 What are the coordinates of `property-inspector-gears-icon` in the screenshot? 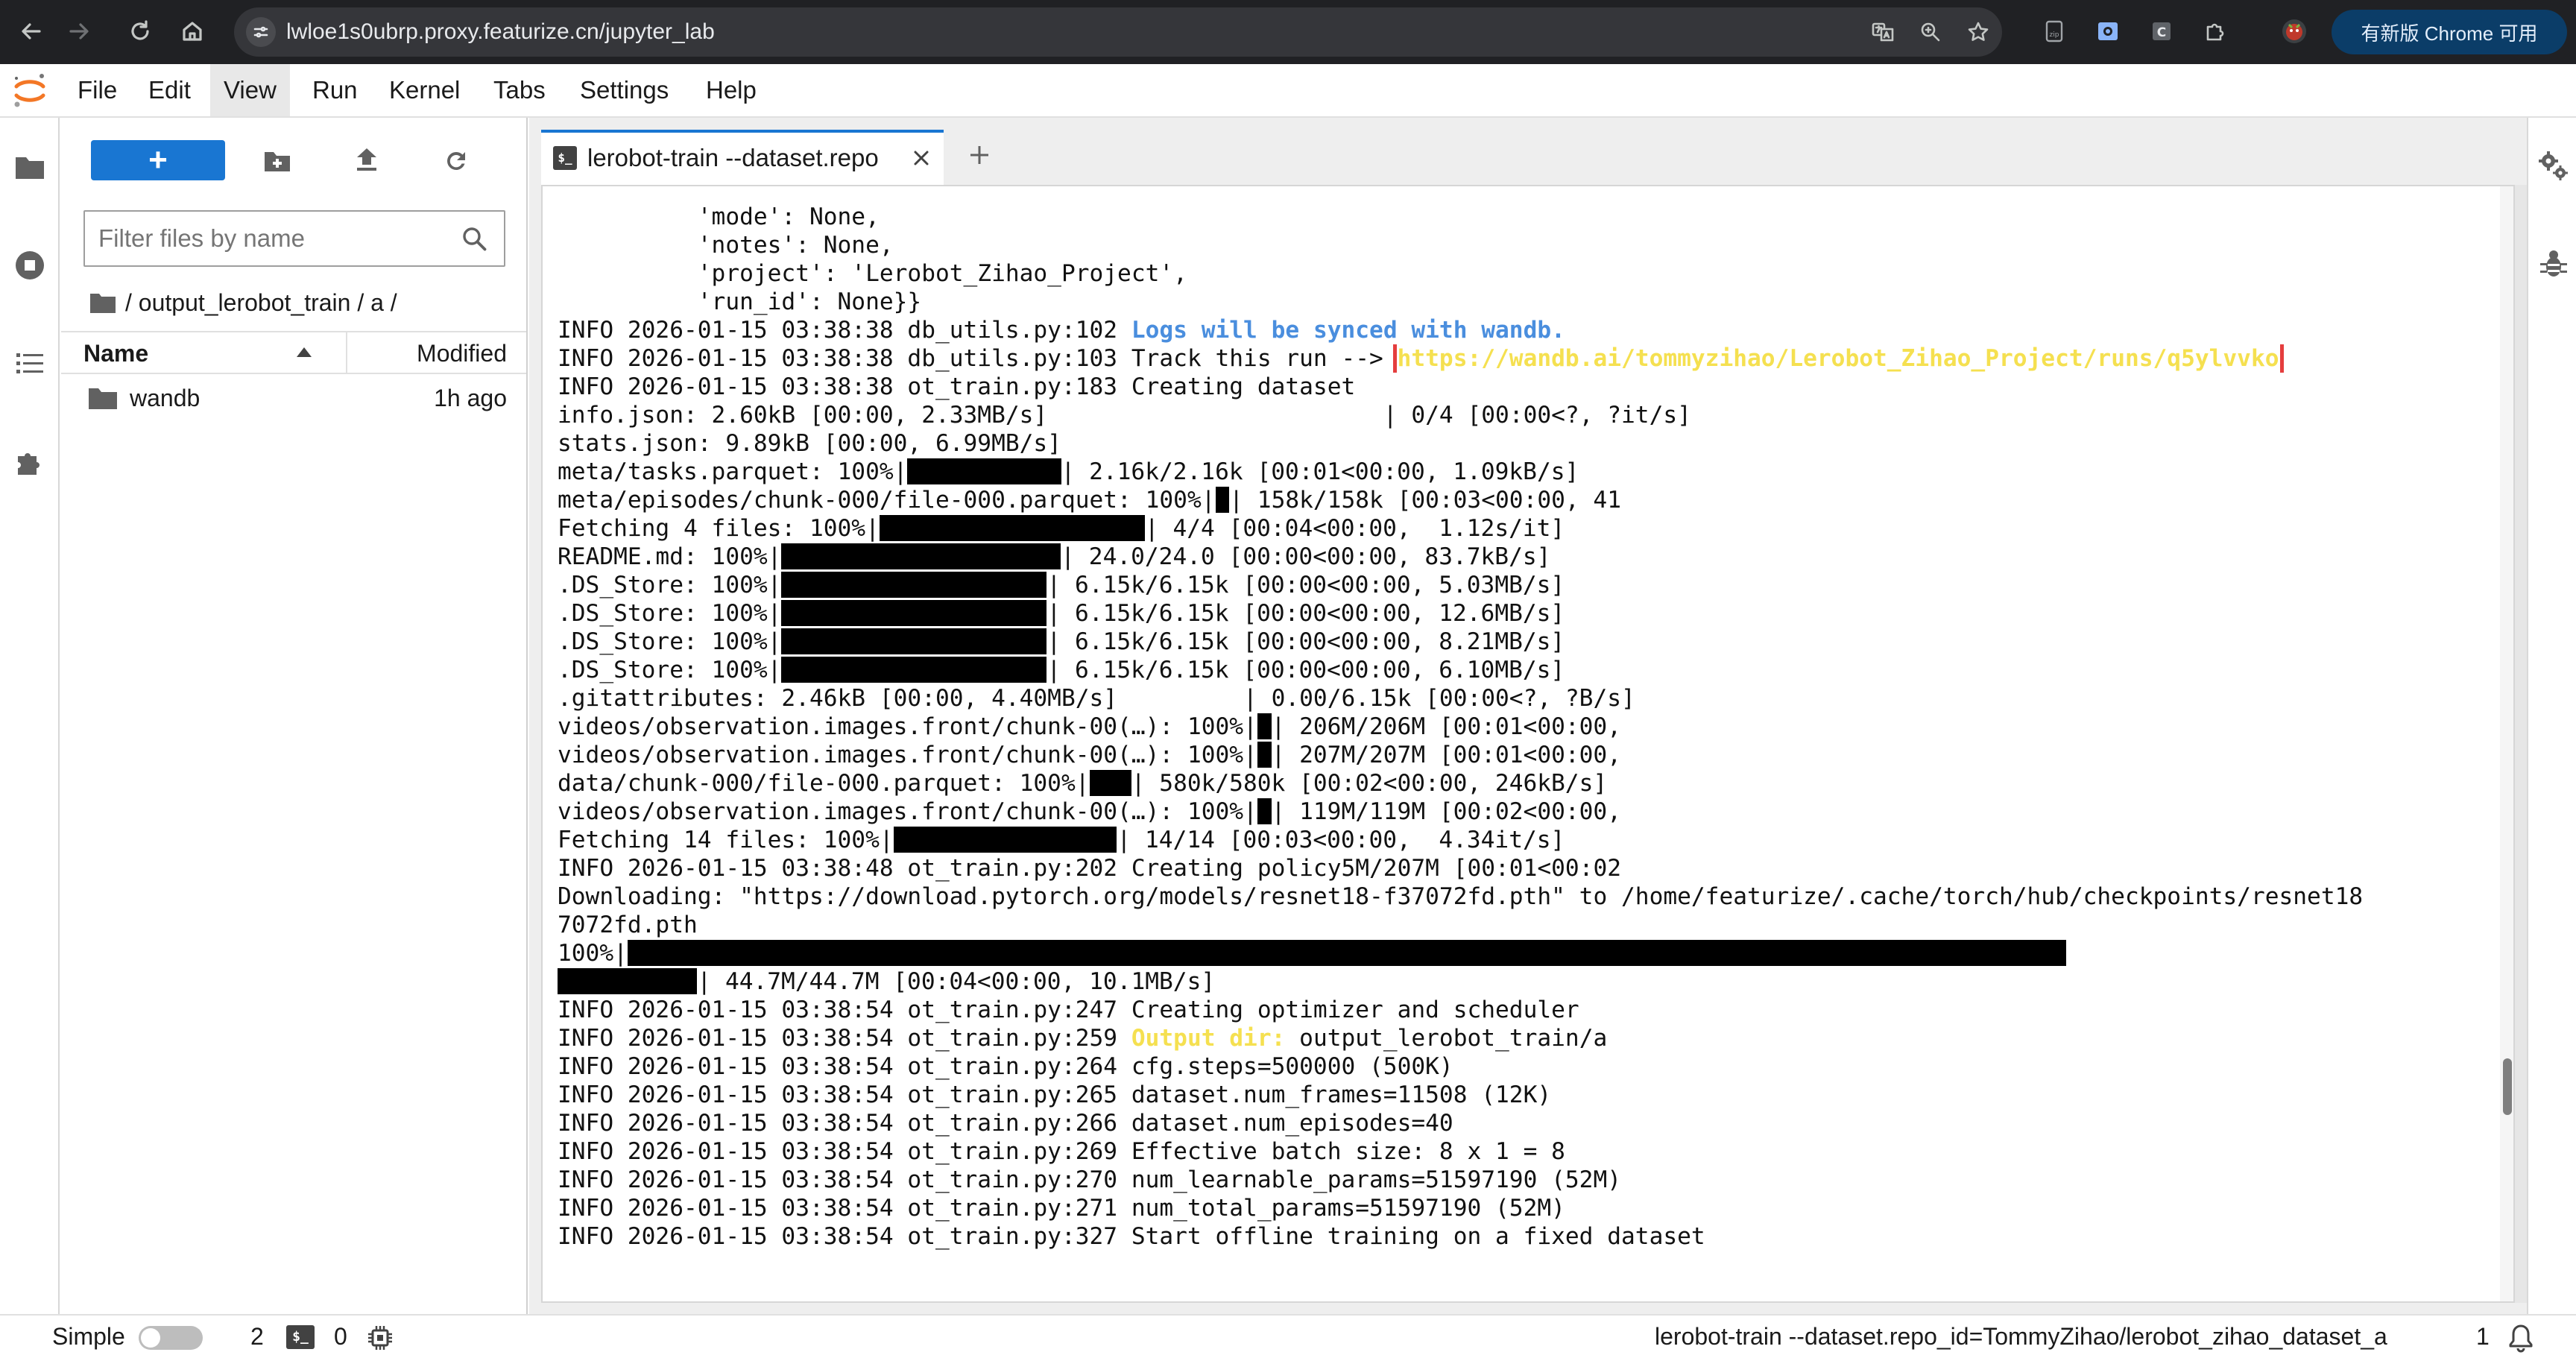 It's located at (2553, 165).